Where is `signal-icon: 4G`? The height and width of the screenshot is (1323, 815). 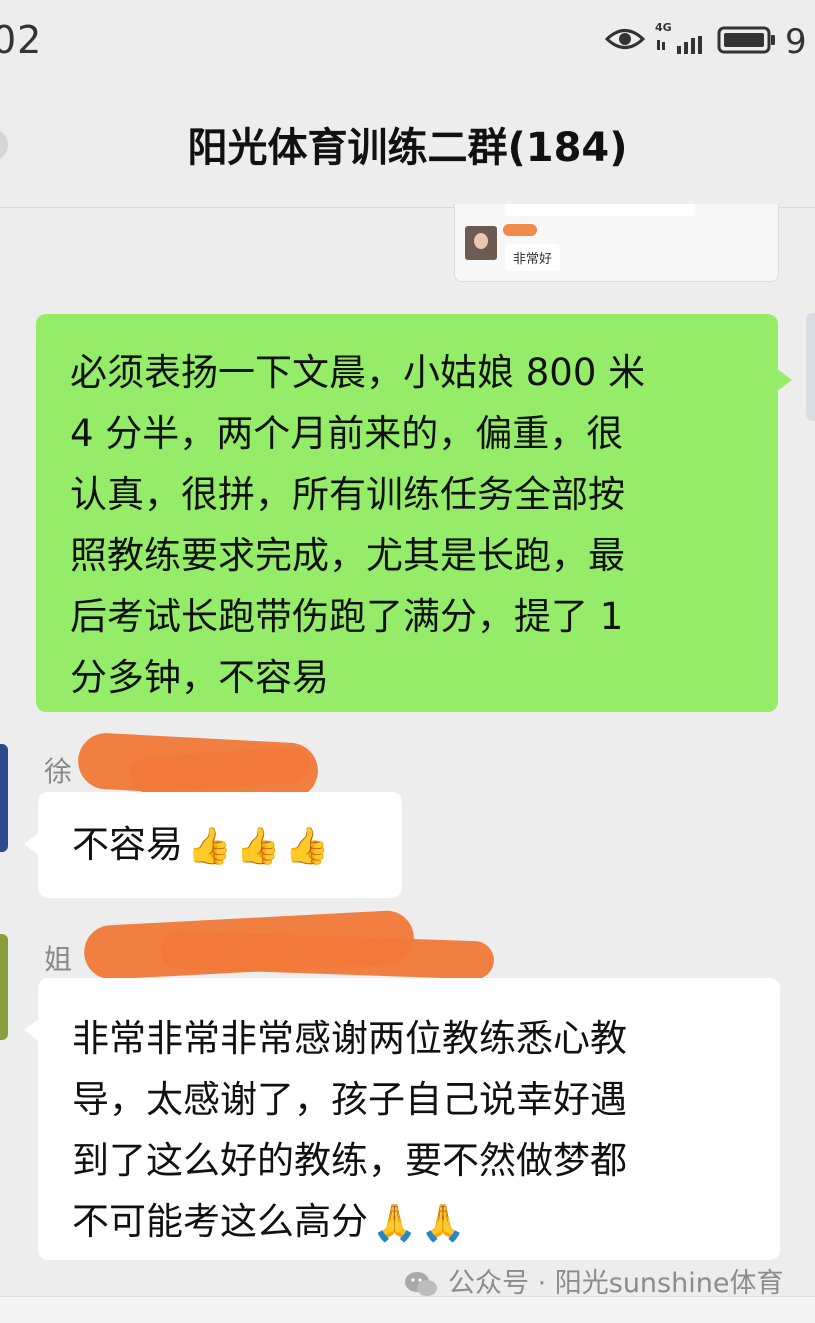
signal-icon: 4G is located at coordinates (681, 38).